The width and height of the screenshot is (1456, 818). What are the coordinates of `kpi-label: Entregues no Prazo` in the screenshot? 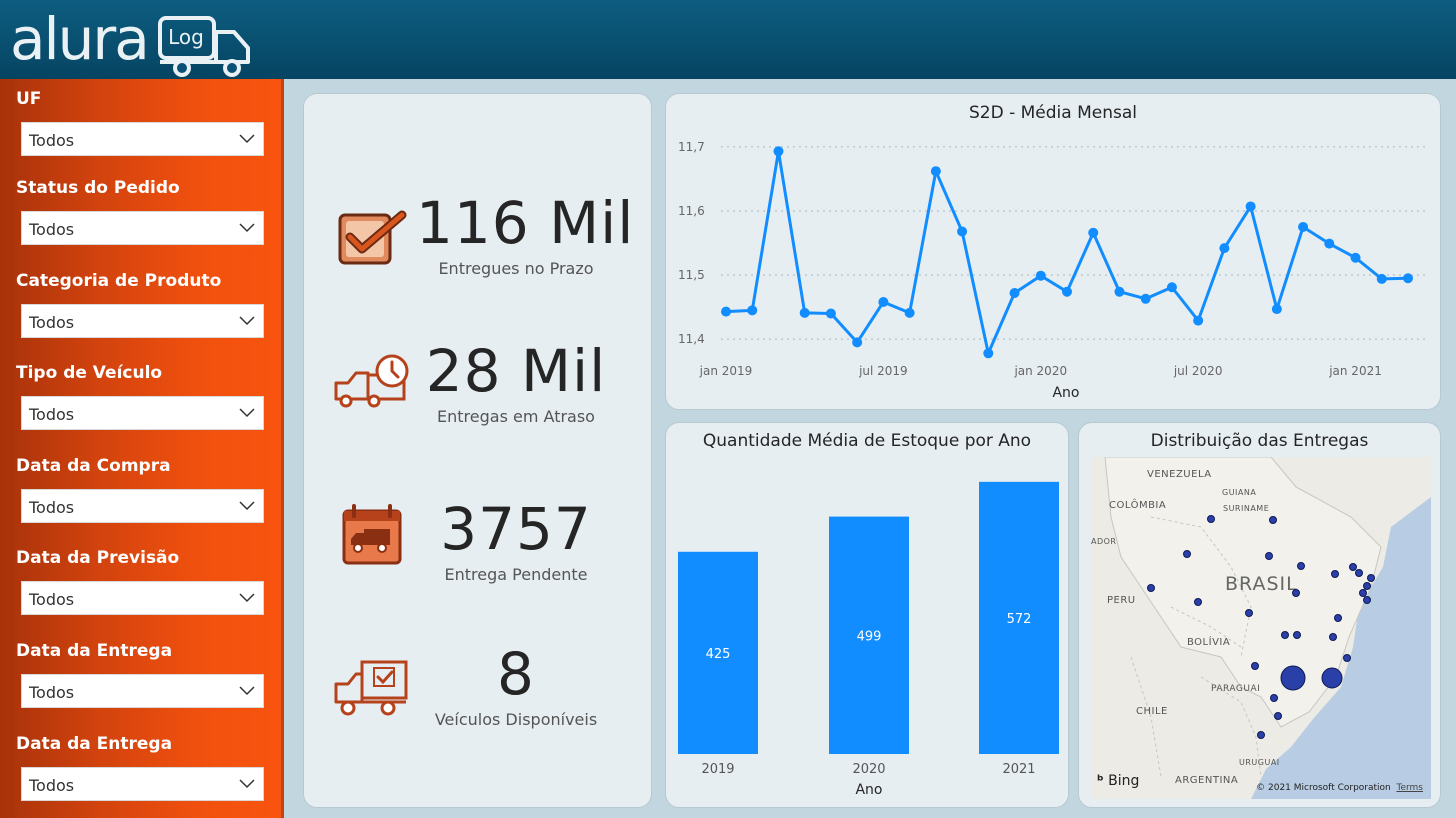 It's located at (516, 268).